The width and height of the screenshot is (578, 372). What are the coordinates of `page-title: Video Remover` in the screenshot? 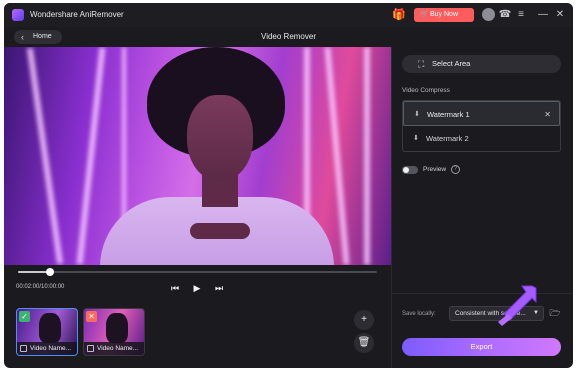 It's located at (288, 36).